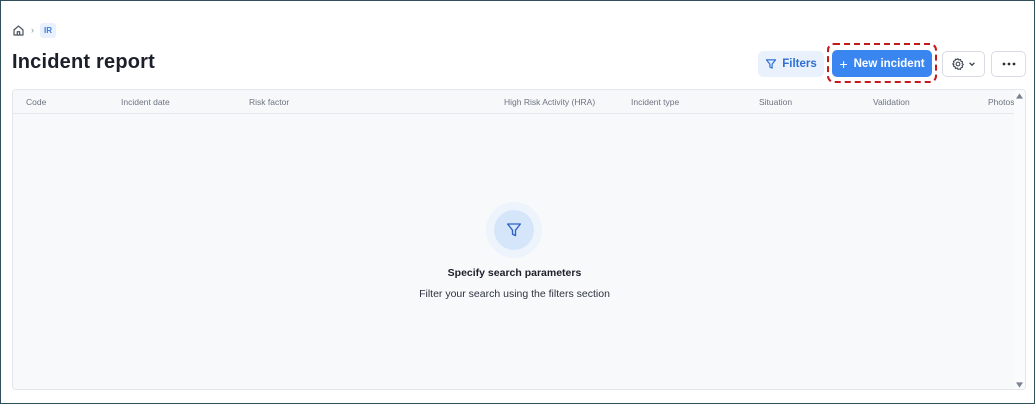  I want to click on column-header-incident-type: Incident type, so click(655, 102).